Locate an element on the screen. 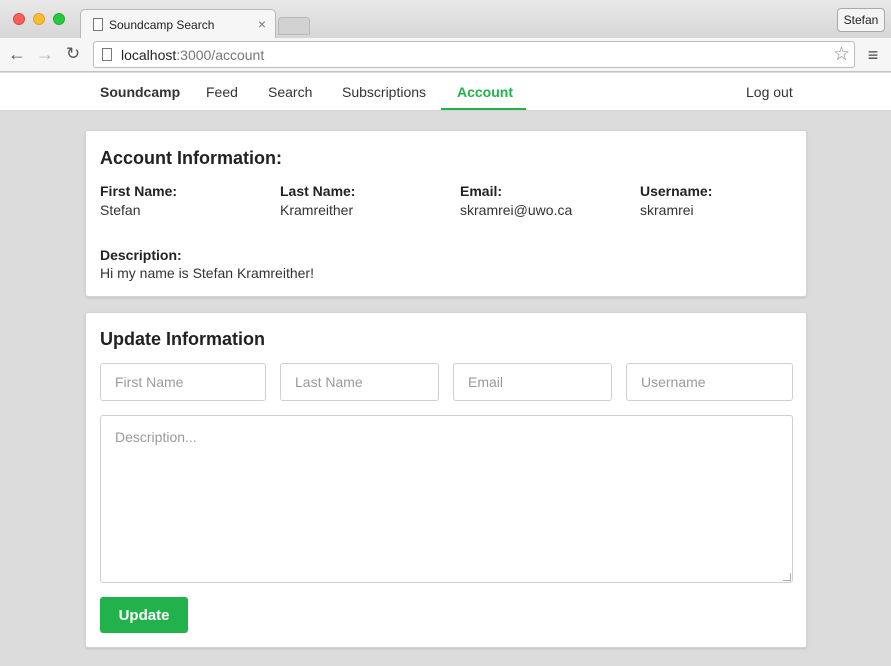 This screenshot has height=666, width=891. forward-arrow-icon: → is located at coordinates (45, 54).